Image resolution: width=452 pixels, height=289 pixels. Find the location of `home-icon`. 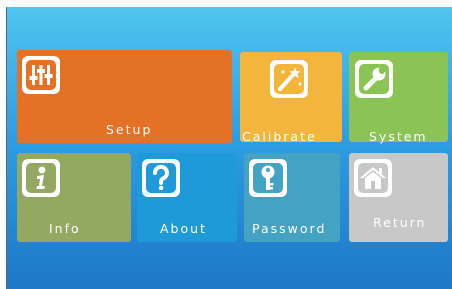

home-icon is located at coordinates (373, 178).